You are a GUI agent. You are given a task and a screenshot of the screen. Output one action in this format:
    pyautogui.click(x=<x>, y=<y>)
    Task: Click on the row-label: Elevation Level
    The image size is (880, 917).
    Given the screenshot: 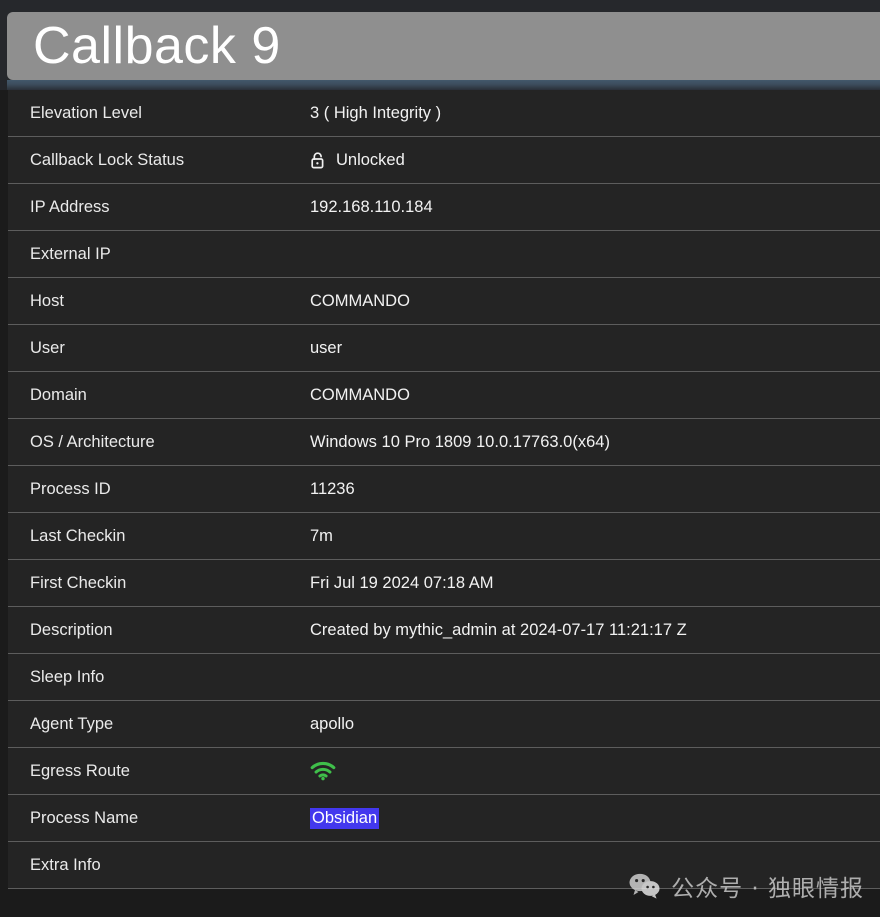 What is the action you would take?
    pyautogui.click(x=86, y=112)
    